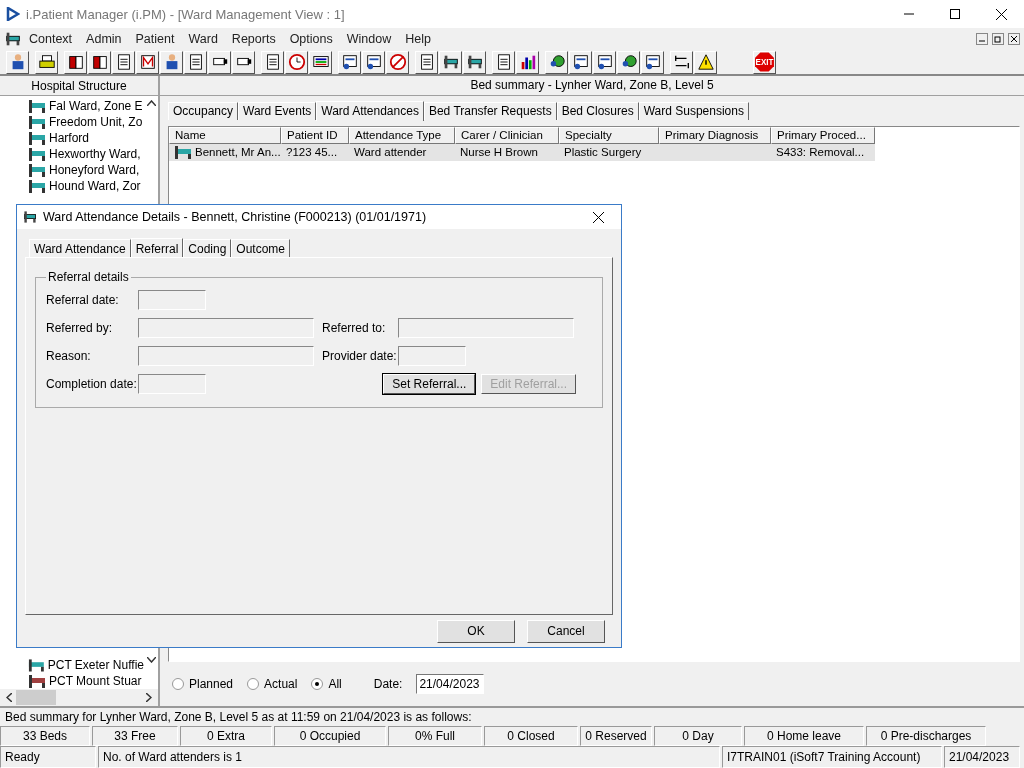 This screenshot has height=768, width=1024. Describe the element at coordinates (698, 736) in the screenshot. I see `status-counter: 0 Day` at that location.